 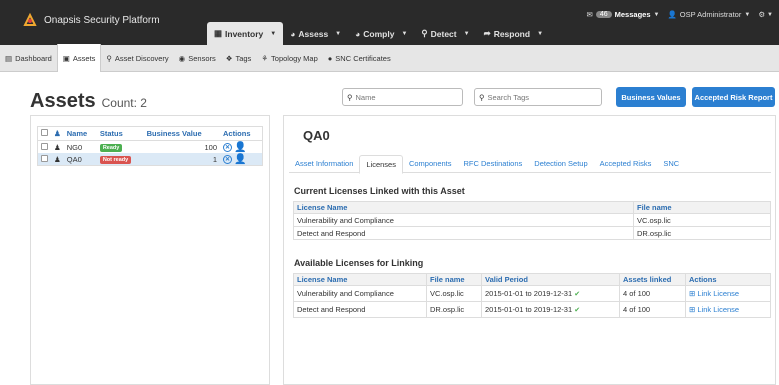 I want to click on subnav-dashboard-label: Dashboard, so click(x=33, y=58).